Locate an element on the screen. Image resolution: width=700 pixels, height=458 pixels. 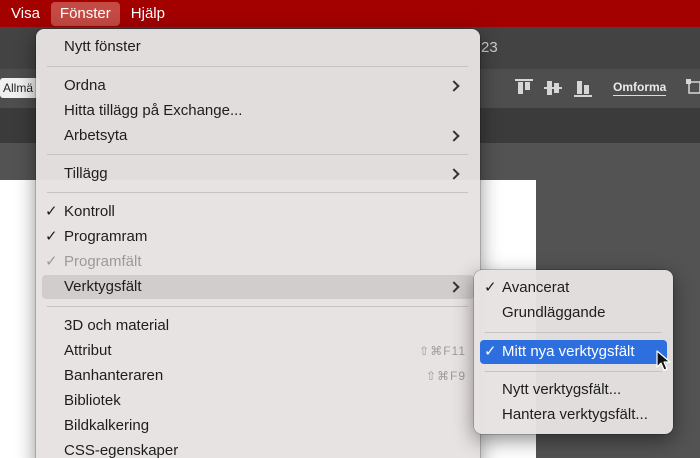
menu-item-label: Verktygsfält is located at coordinates (103, 286).